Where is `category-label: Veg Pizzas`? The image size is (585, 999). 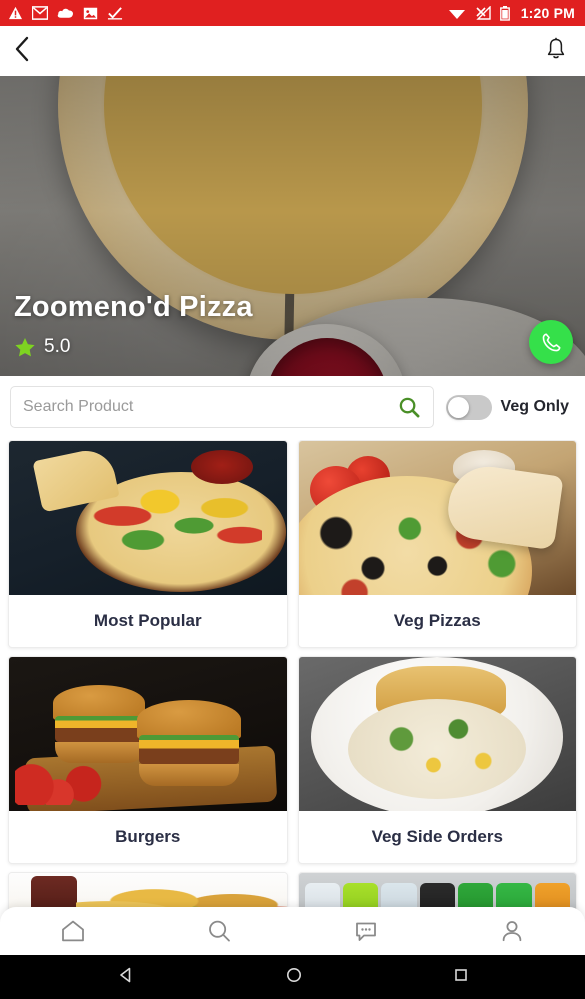
category-label: Veg Pizzas is located at coordinates (437, 620).